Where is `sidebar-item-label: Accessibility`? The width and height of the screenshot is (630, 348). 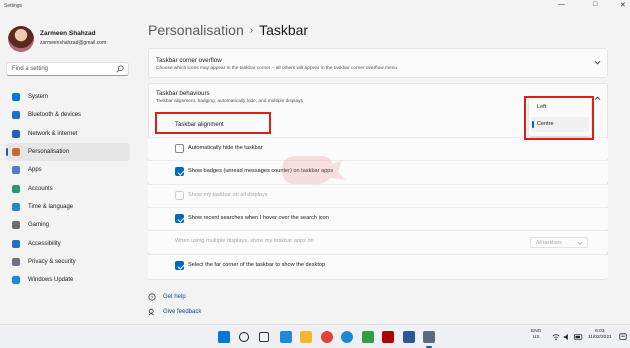 sidebar-item-label: Accessibility is located at coordinates (44, 243).